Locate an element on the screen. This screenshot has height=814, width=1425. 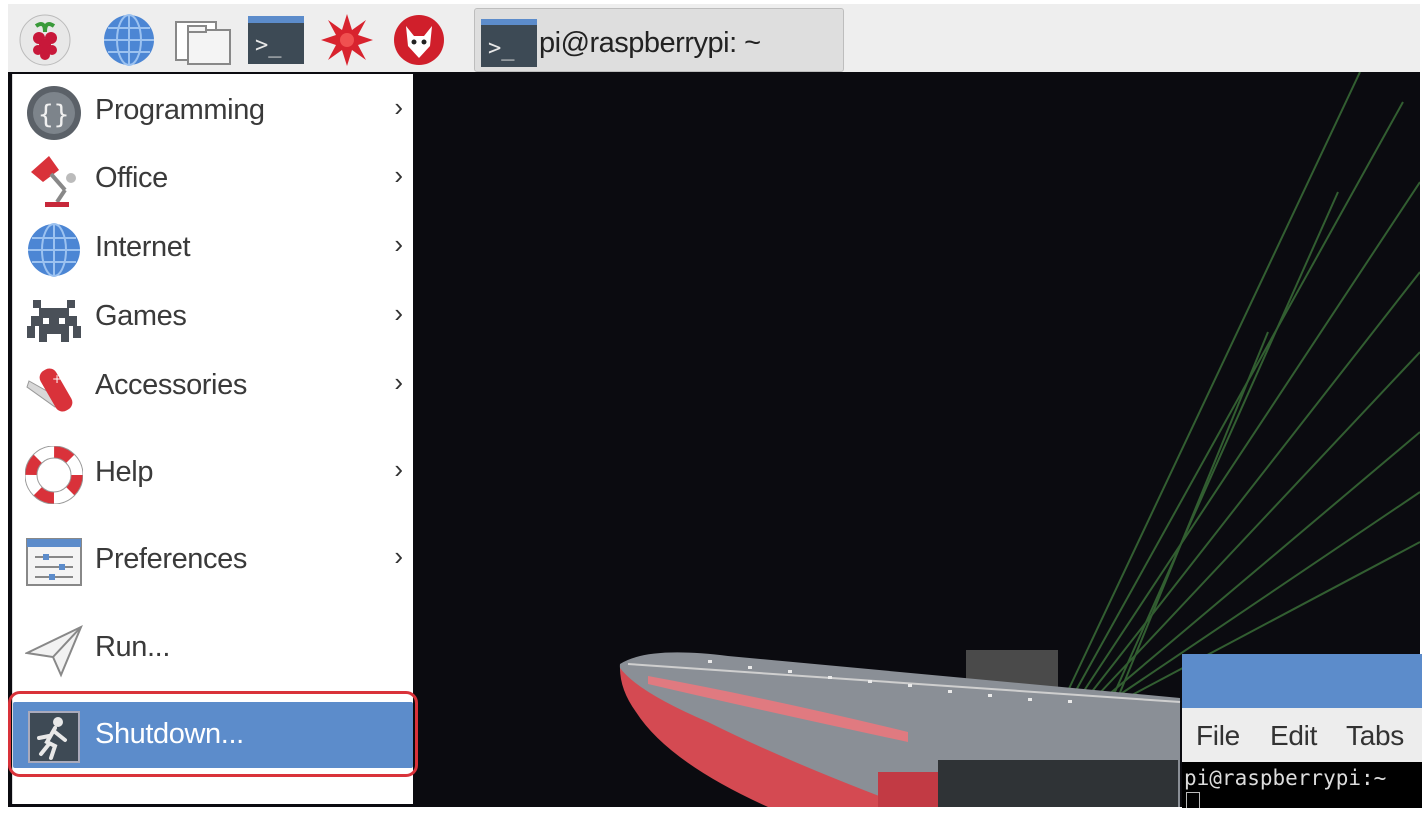
programming-icon: {} is located at coordinates (54, 113).